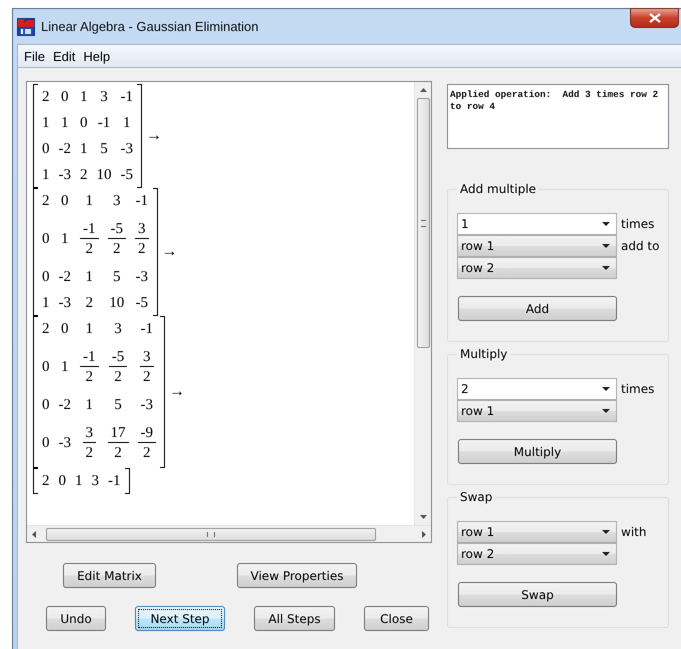  Describe the element at coordinates (297, 575) in the screenshot. I see `action-button: View Properties` at that location.